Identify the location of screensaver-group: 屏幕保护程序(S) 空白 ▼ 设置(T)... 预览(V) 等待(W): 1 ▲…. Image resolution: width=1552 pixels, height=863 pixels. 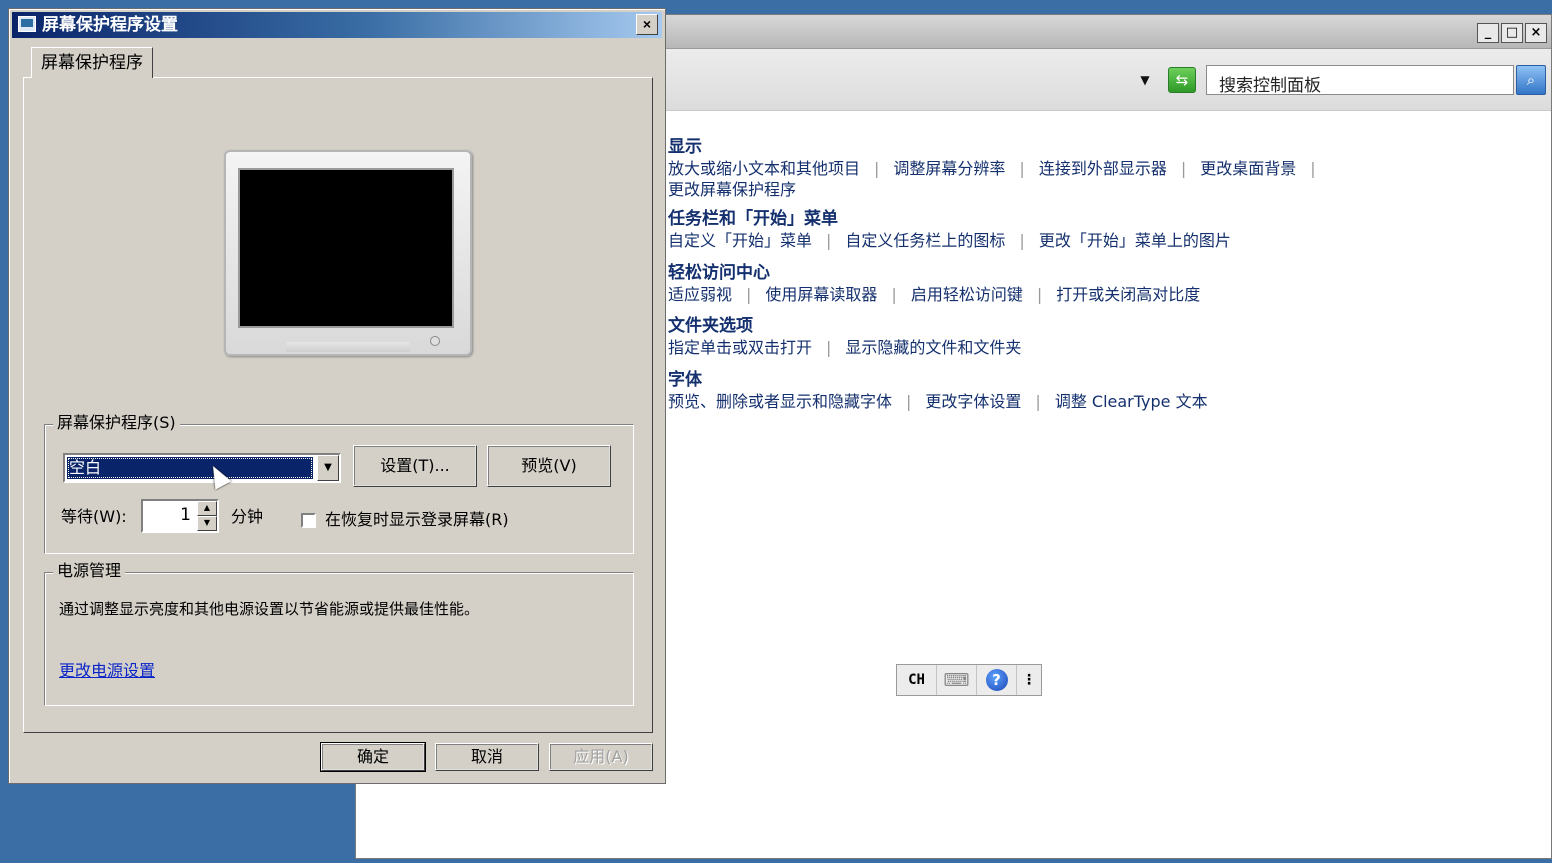
(339, 483).